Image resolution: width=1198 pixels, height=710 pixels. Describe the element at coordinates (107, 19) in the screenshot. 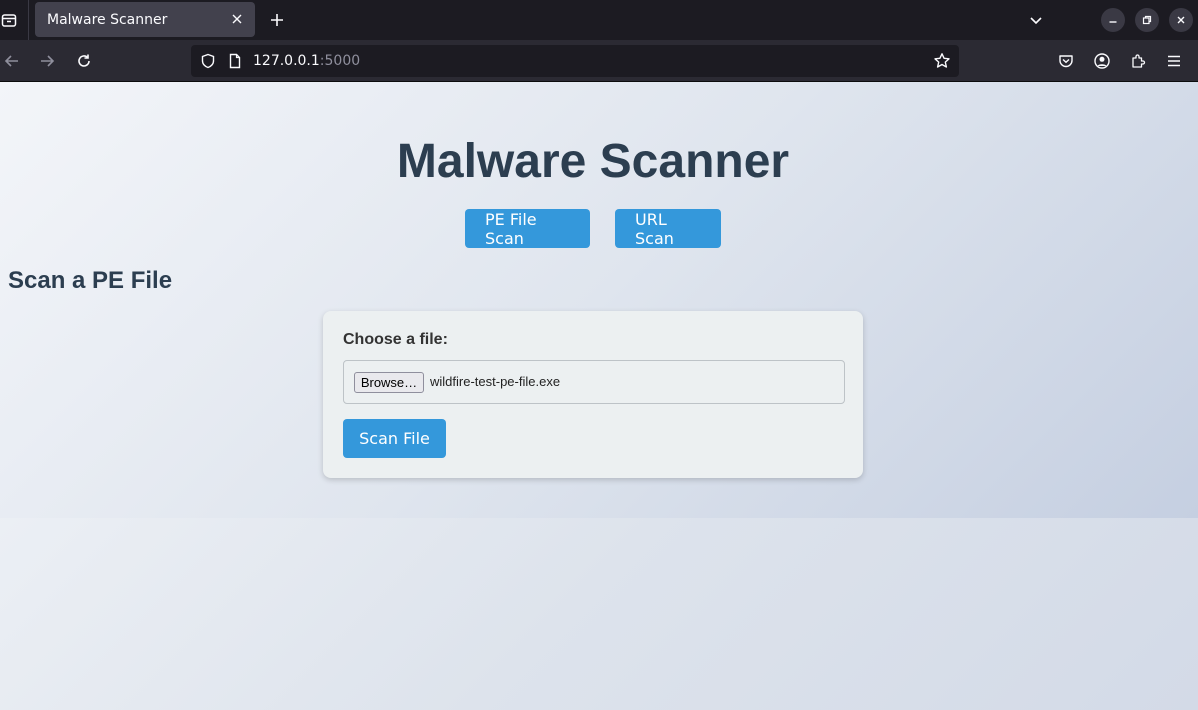

I see `tab-title: Malware Scanner` at that location.